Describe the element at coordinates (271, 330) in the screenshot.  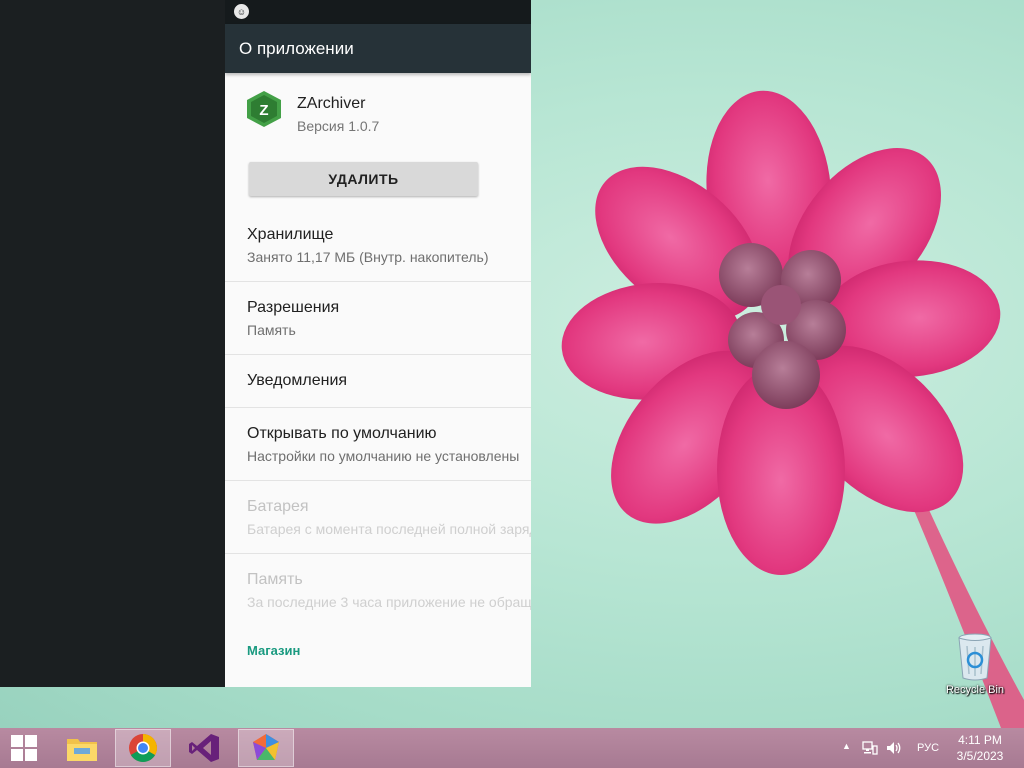
I see `setting-summary: Память` at that location.